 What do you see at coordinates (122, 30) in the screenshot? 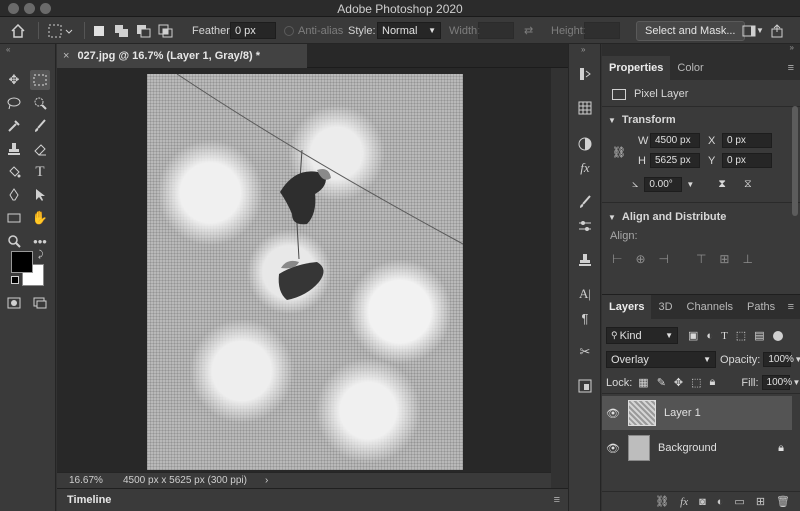
I see `add-to-selection-icon` at bounding box center [122, 30].